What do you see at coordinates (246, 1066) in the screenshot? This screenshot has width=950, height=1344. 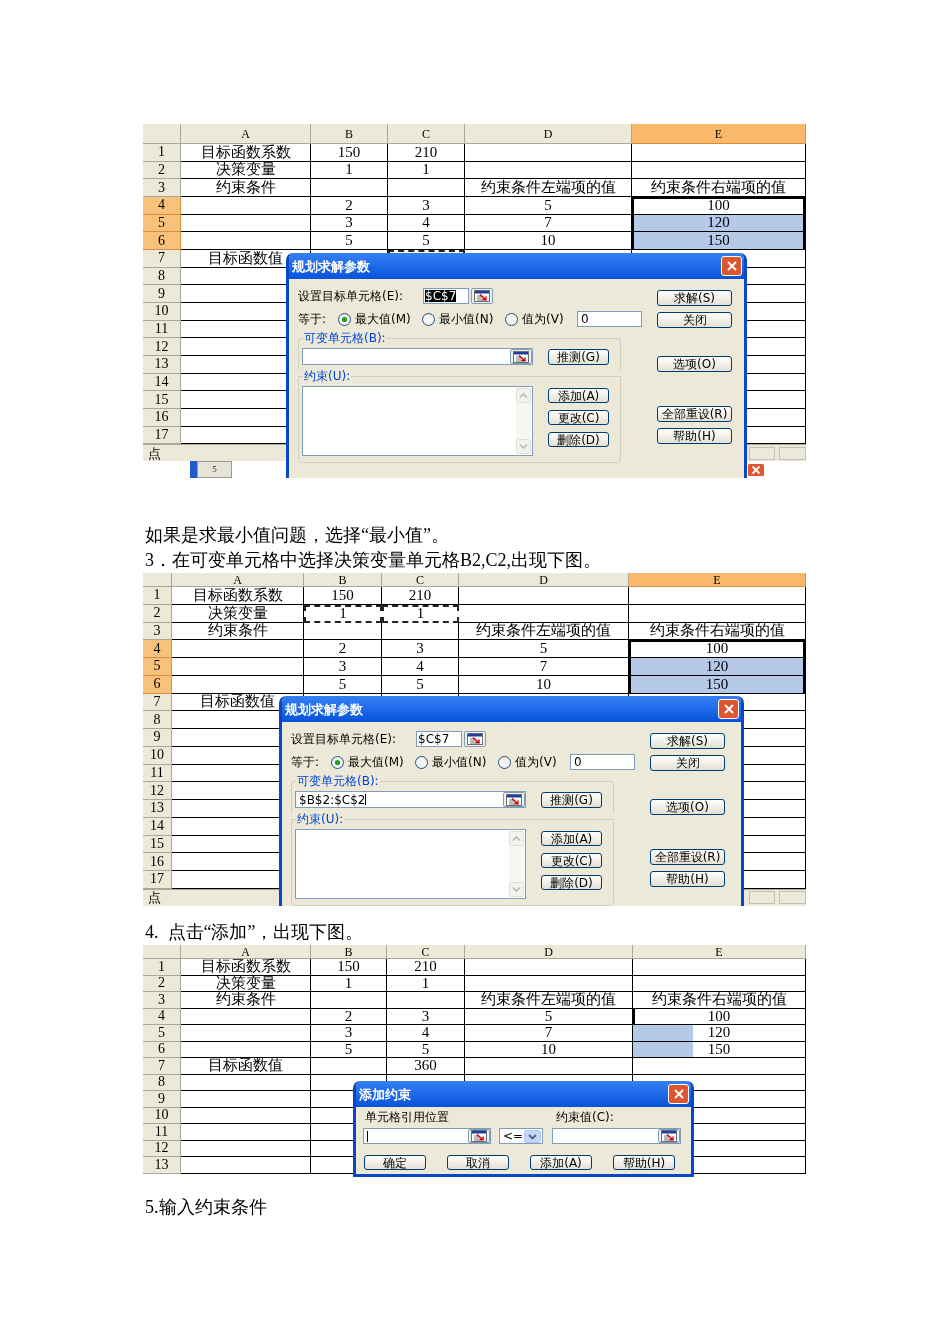 I see `table-cell: 目标函数值` at bounding box center [246, 1066].